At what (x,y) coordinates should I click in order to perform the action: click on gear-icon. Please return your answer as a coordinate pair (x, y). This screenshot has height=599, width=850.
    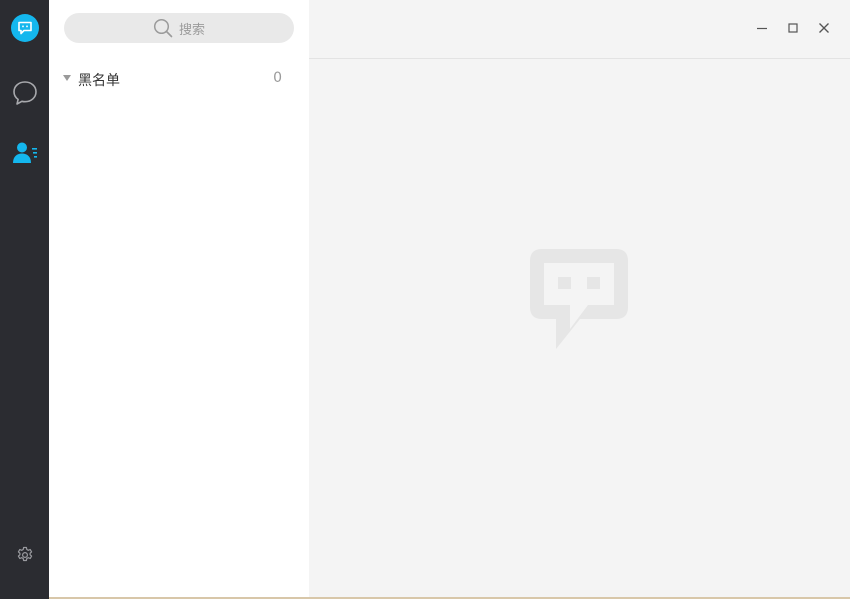
    Looking at the image, I should click on (25, 557).